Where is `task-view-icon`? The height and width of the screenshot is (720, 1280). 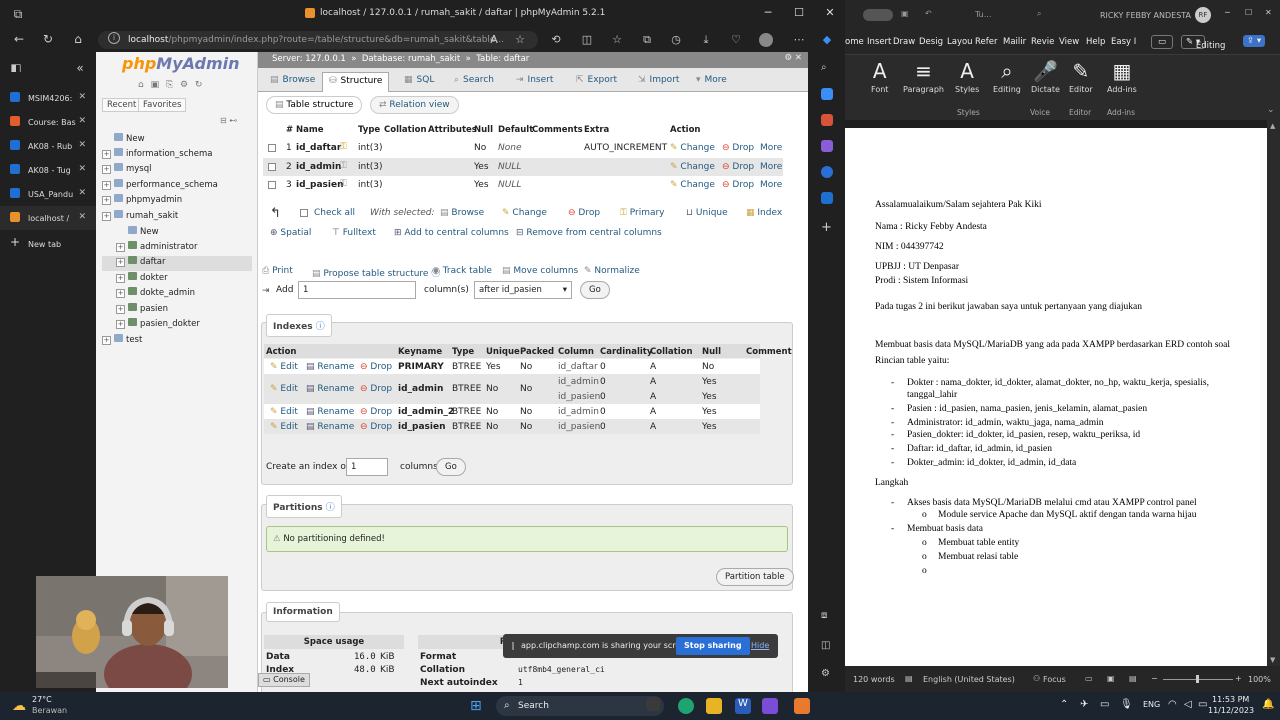
task-view-icon is located at coordinates (653, 704).